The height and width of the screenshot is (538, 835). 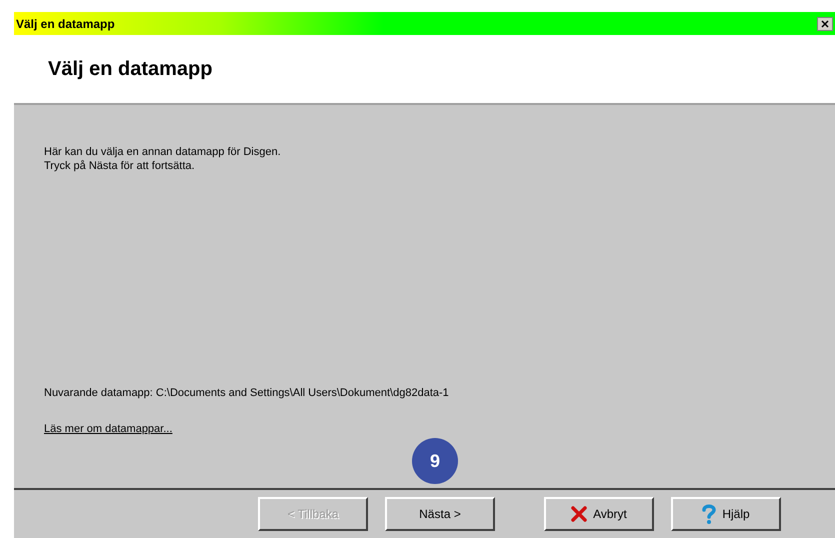 What do you see at coordinates (579, 514) in the screenshot?
I see `x-icon` at bounding box center [579, 514].